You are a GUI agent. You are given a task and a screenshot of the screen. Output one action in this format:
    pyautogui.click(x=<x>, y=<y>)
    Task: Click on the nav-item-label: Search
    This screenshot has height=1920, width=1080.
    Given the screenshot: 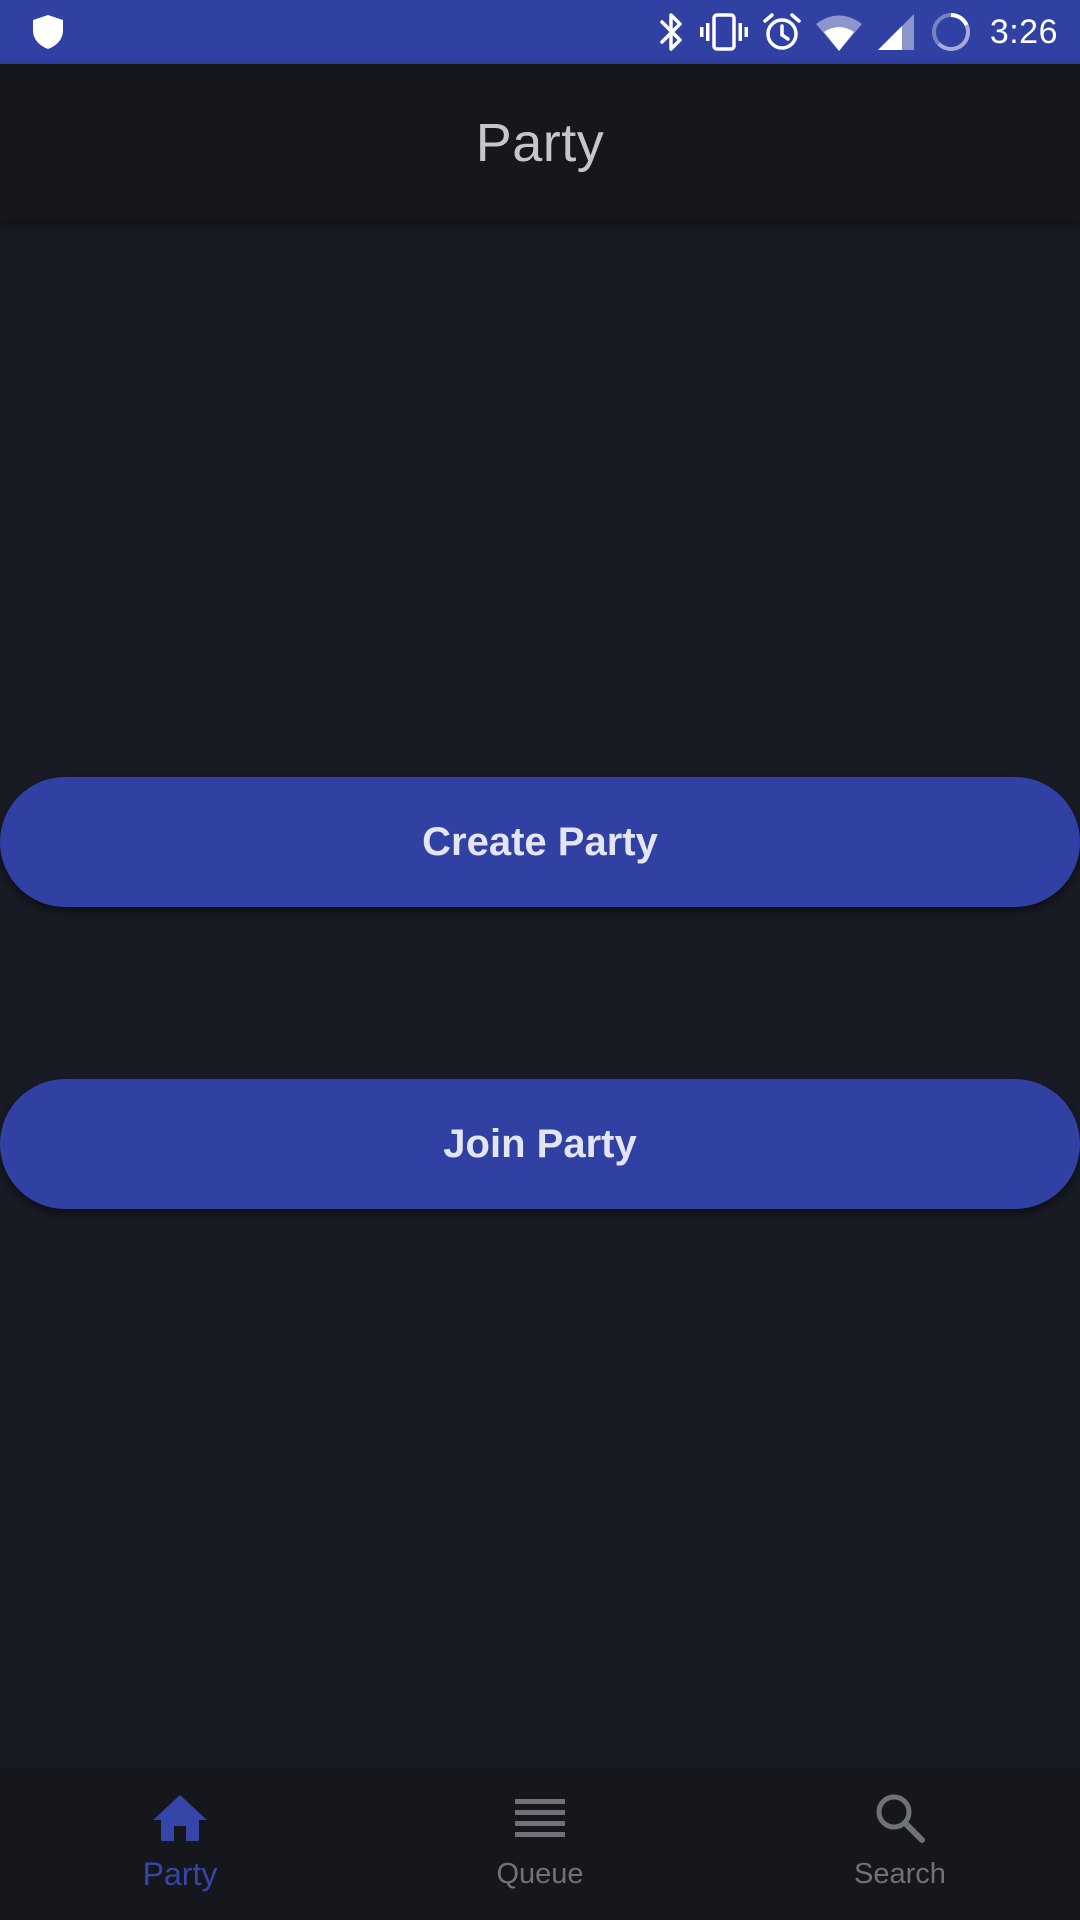 What is the action you would take?
    pyautogui.click(x=900, y=1874)
    